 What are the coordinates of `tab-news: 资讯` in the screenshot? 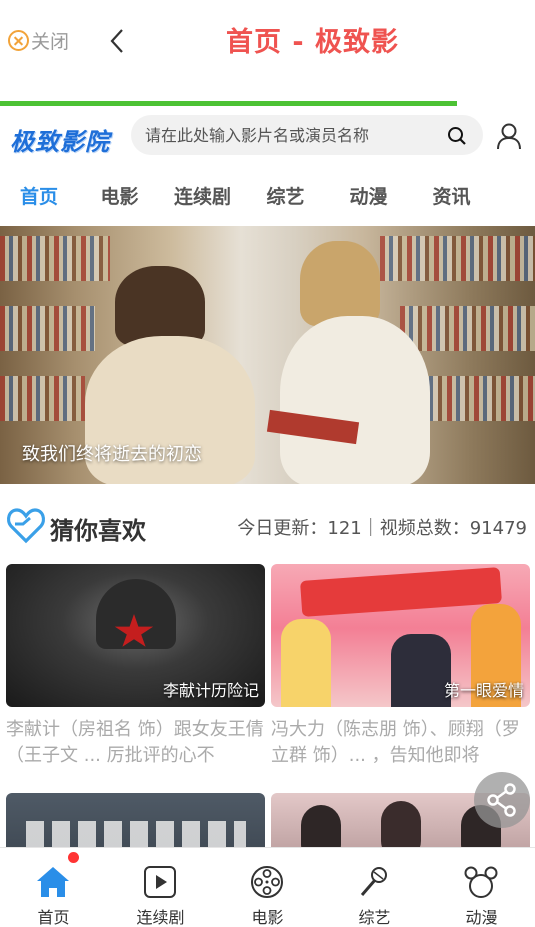 It's located at (451, 197).